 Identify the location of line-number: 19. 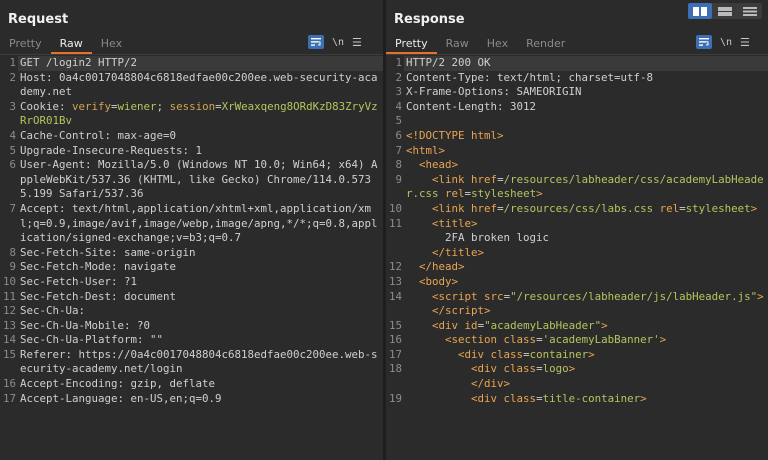
(395, 398).